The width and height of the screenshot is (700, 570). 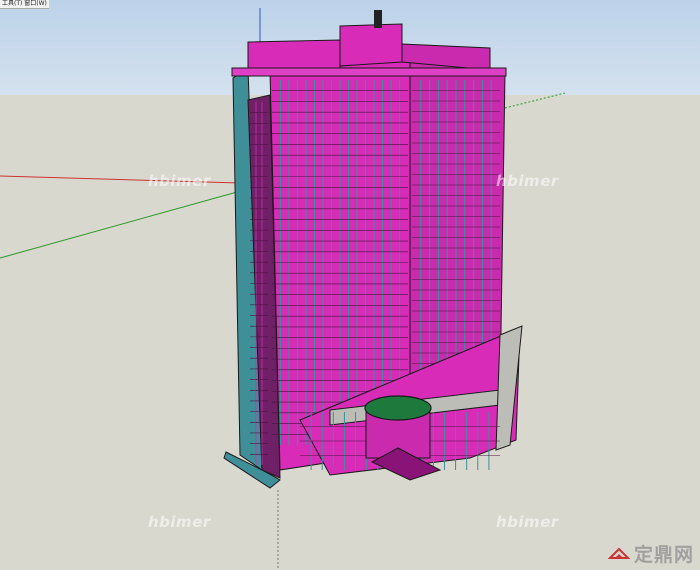 I want to click on brand-watermark: 定鼎网, so click(x=650, y=553).